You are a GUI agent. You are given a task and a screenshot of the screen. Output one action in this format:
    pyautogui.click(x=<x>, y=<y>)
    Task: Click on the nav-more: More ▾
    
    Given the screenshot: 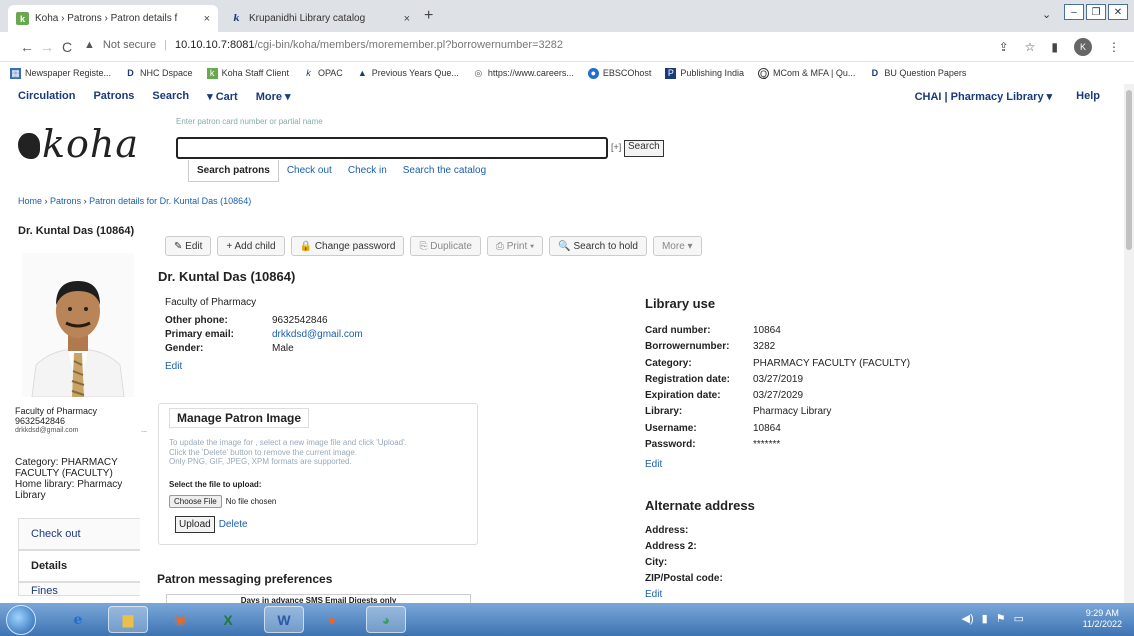 What is the action you would take?
    pyautogui.click(x=273, y=96)
    